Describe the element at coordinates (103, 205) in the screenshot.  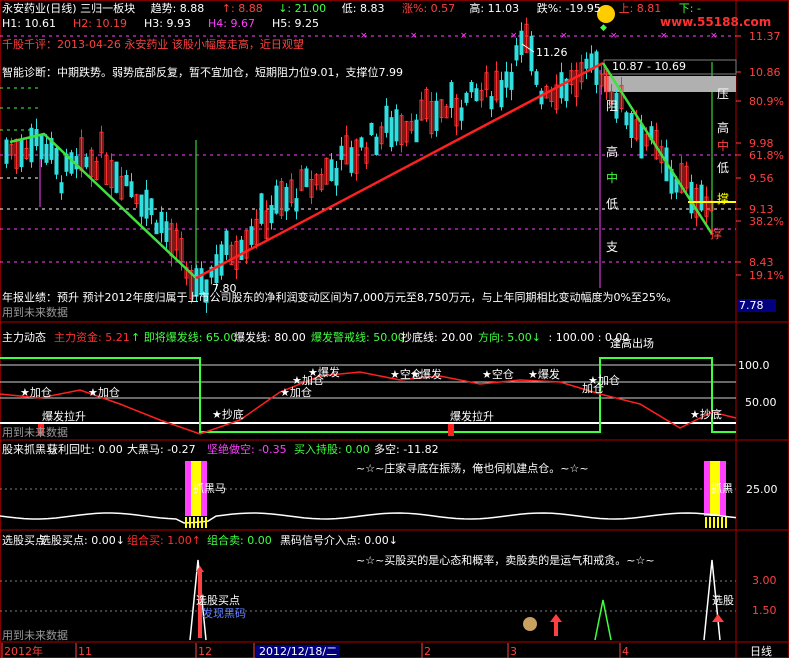
I see `trend-down-line` at that location.